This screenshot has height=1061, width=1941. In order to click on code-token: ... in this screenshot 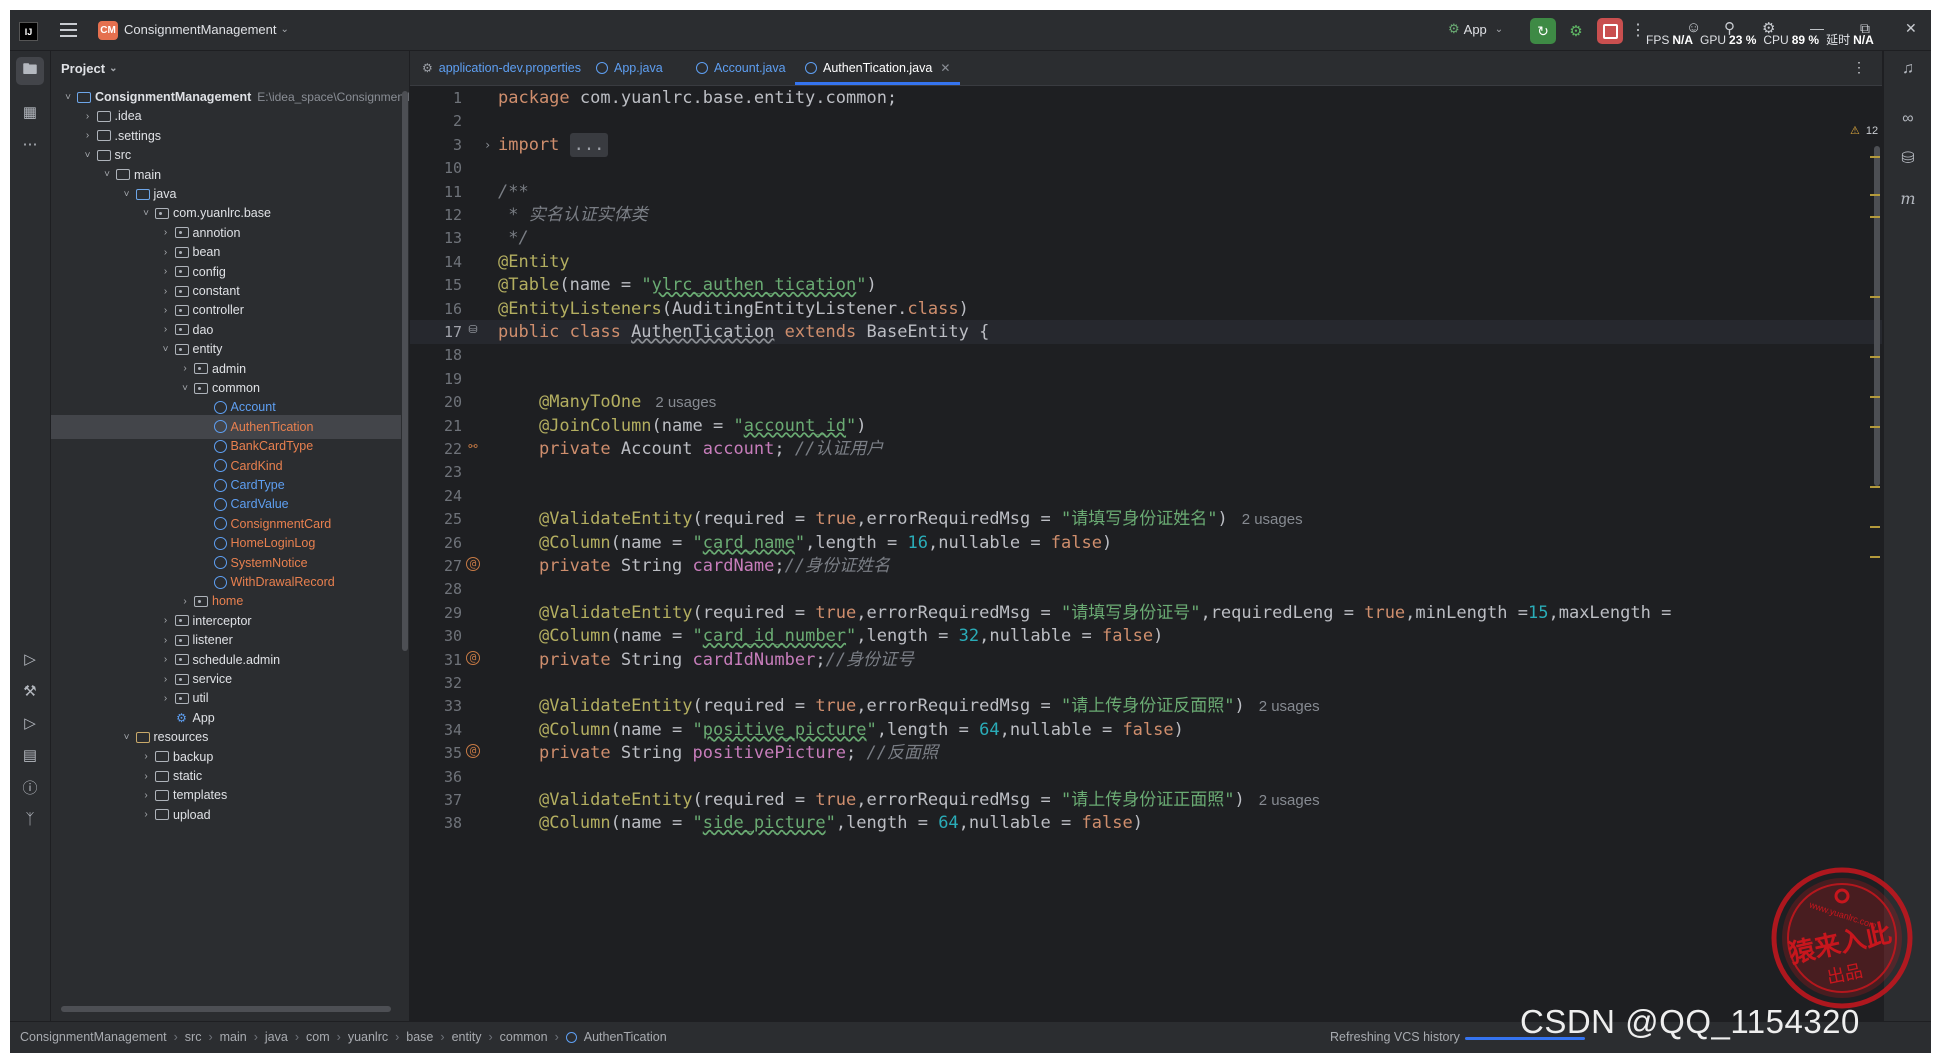, I will do `click(589, 144)`.